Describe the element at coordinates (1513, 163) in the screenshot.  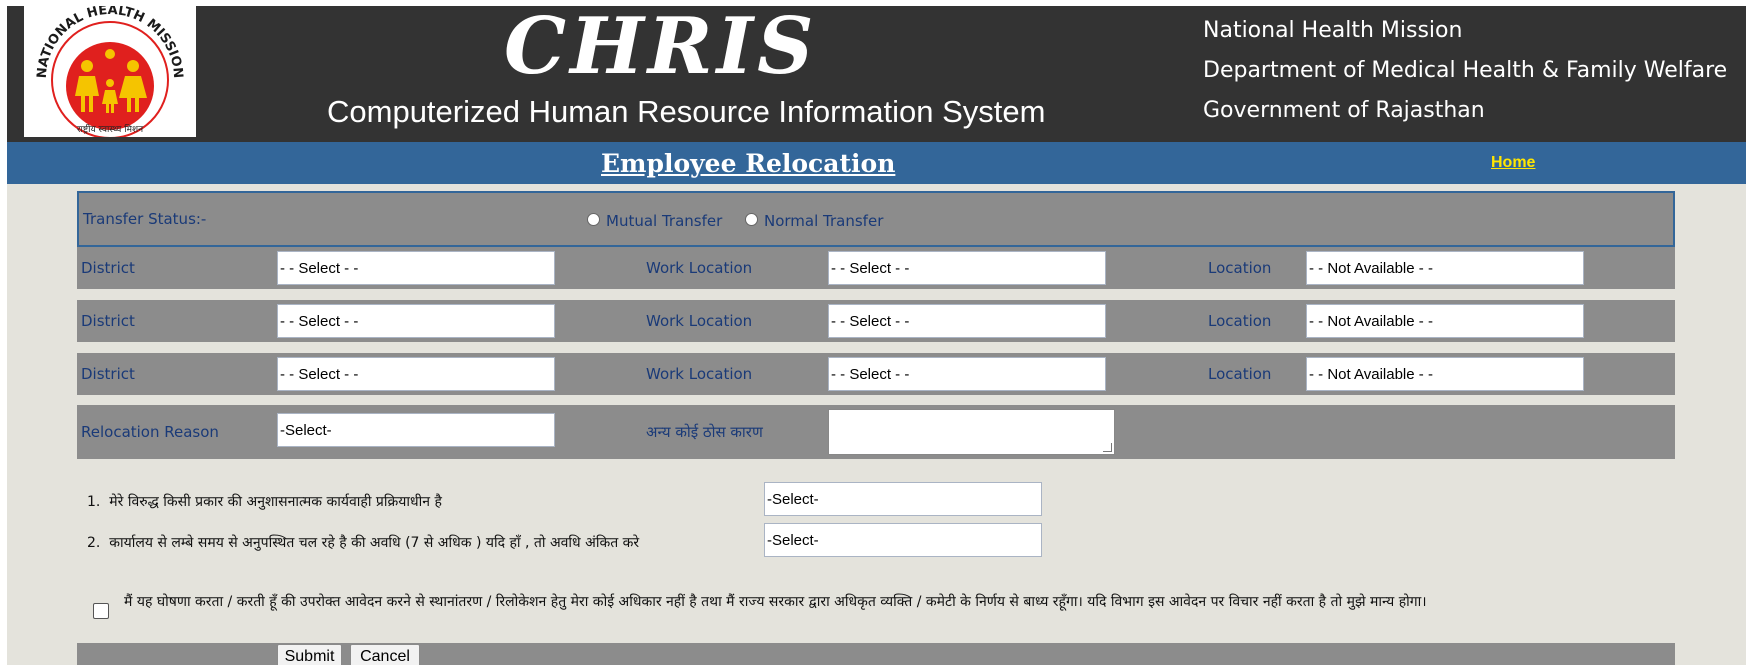
I see `home-link: Home` at that location.